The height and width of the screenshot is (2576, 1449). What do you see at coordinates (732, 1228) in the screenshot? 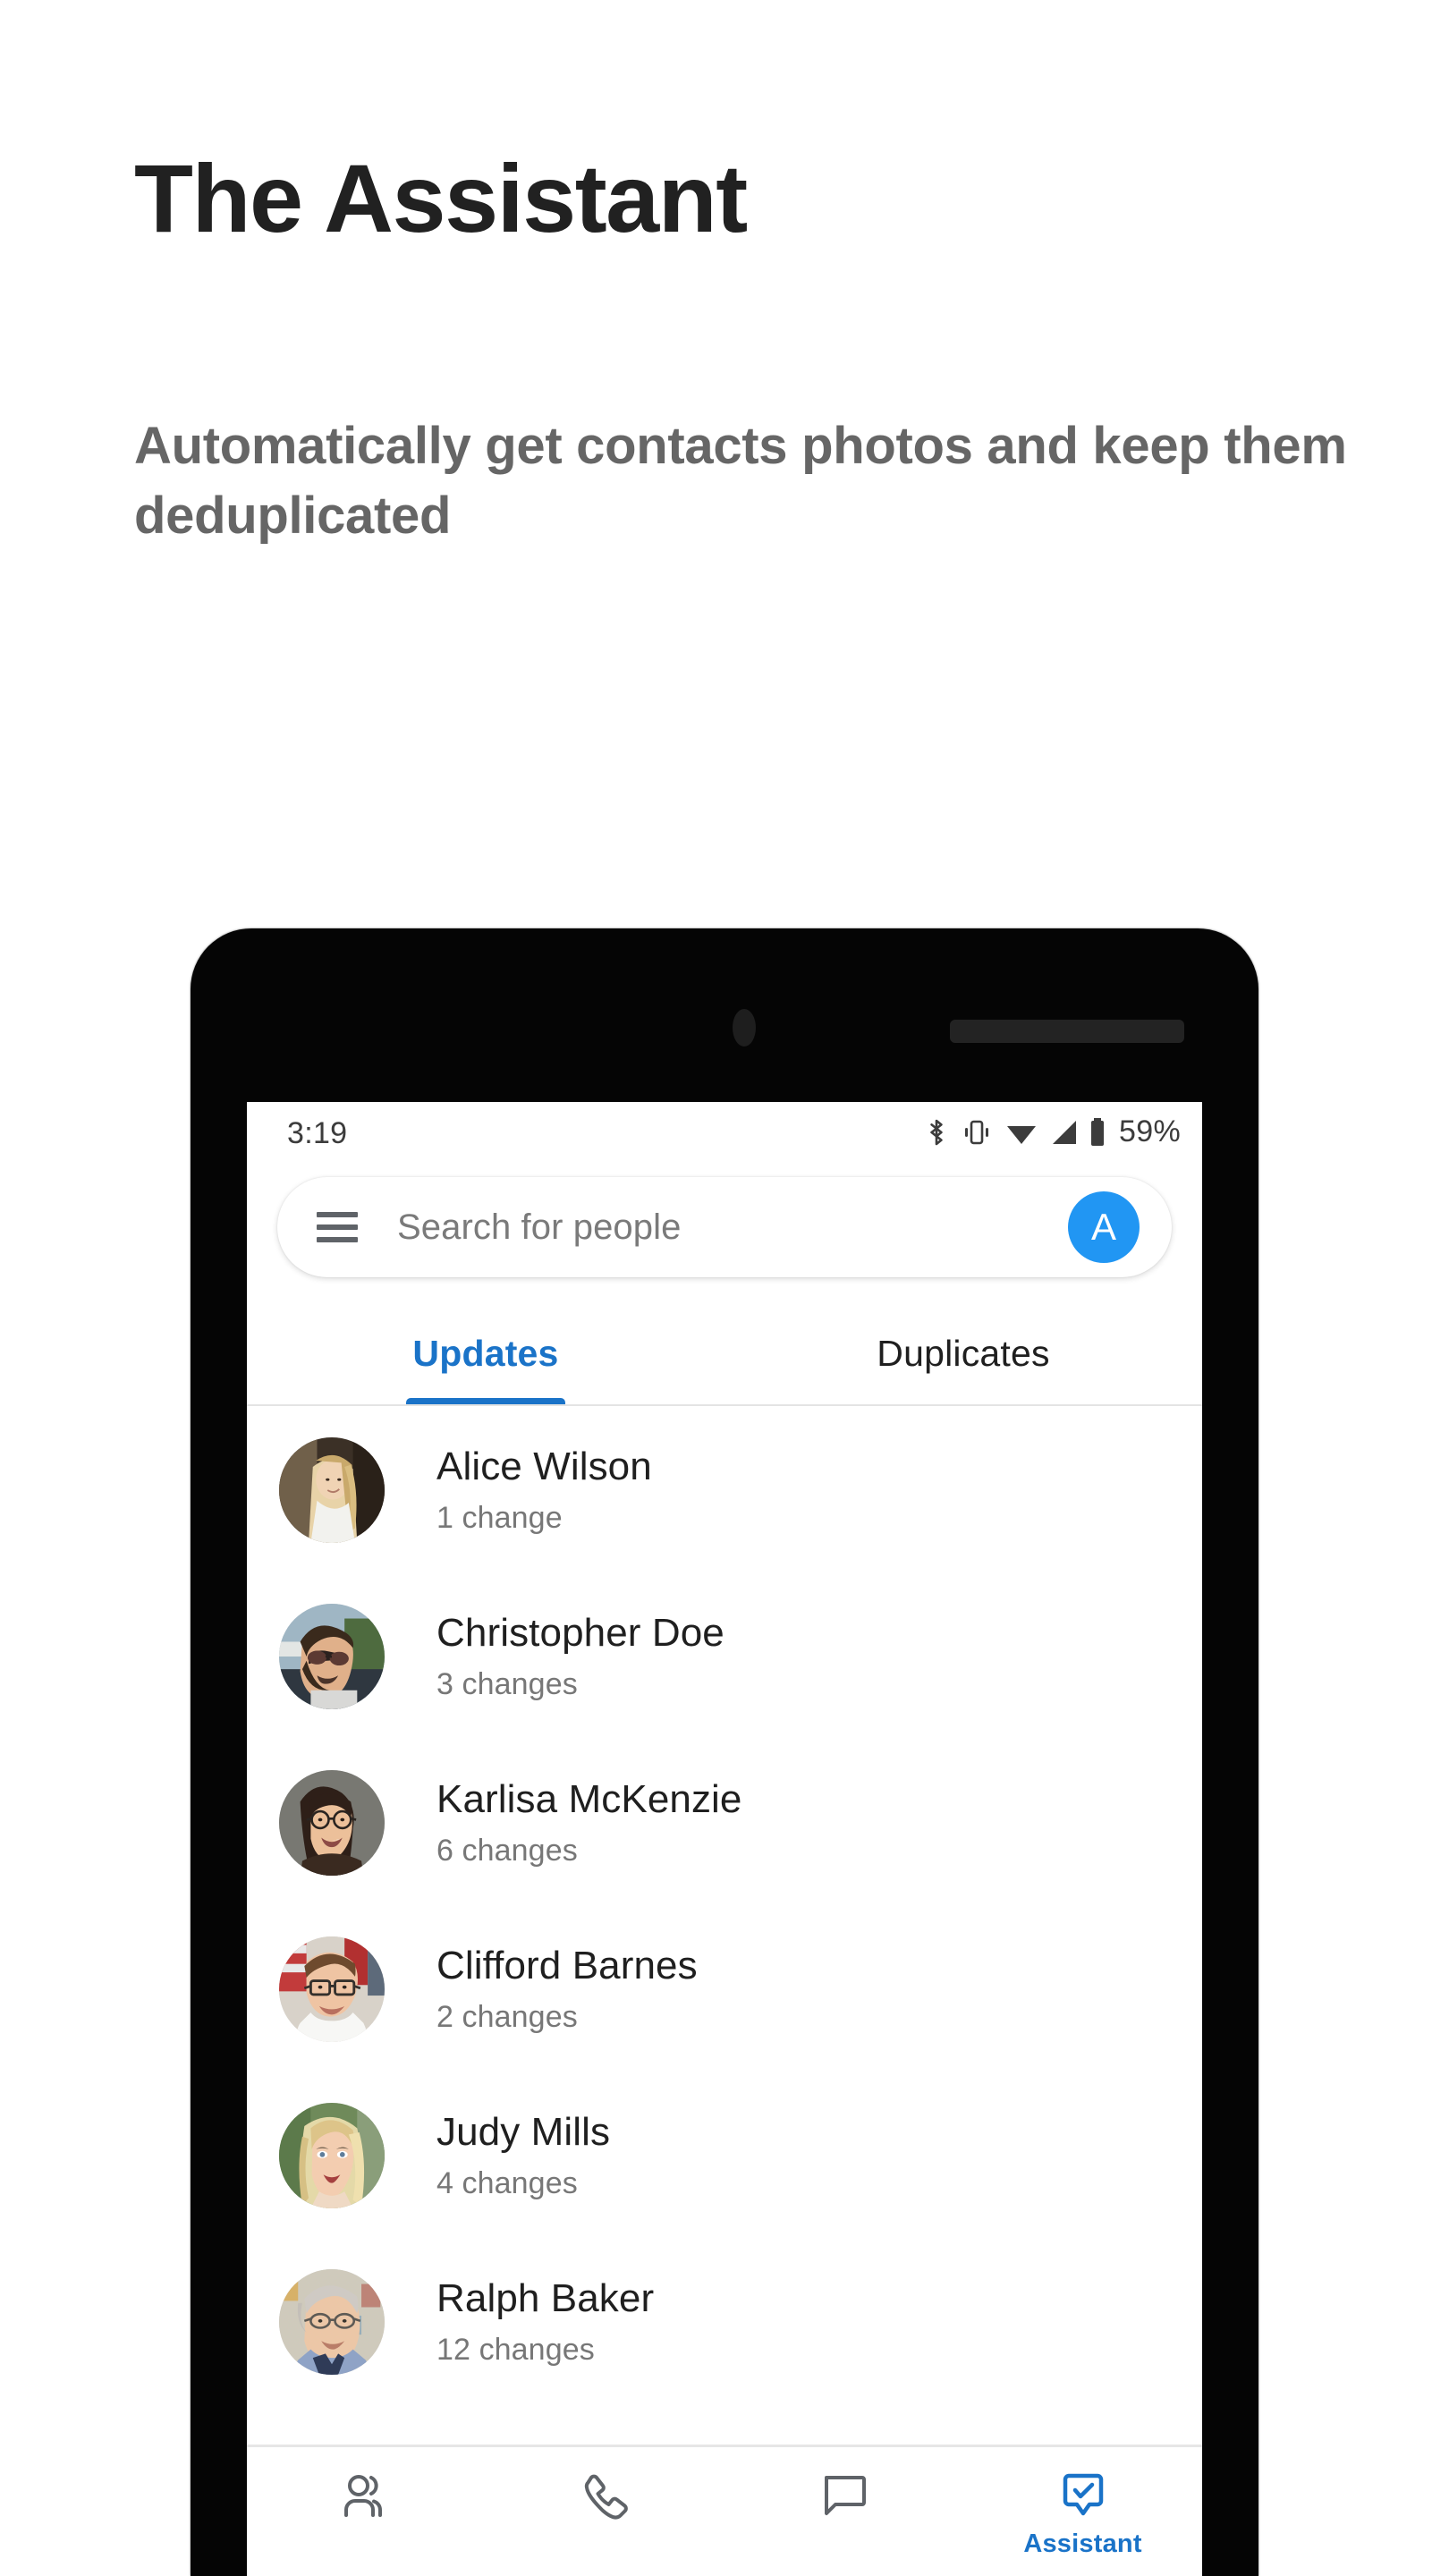
I see `search-input: Search for people` at bounding box center [732, 1228].